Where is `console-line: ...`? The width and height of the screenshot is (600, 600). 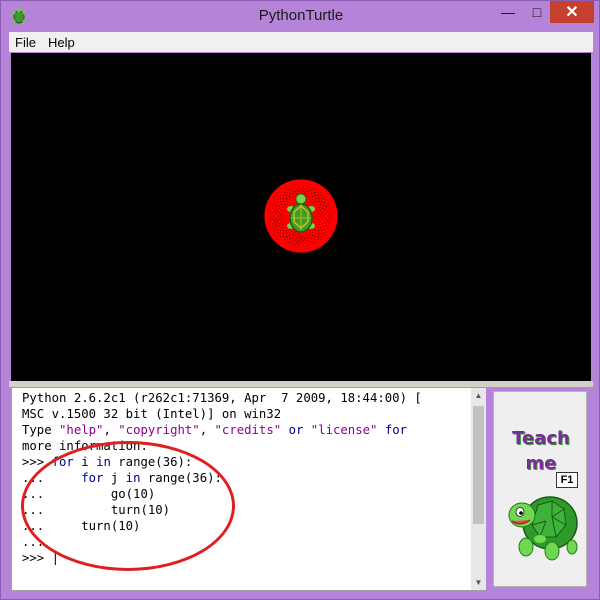 console-line: ... is located at coordinates (33, 542).